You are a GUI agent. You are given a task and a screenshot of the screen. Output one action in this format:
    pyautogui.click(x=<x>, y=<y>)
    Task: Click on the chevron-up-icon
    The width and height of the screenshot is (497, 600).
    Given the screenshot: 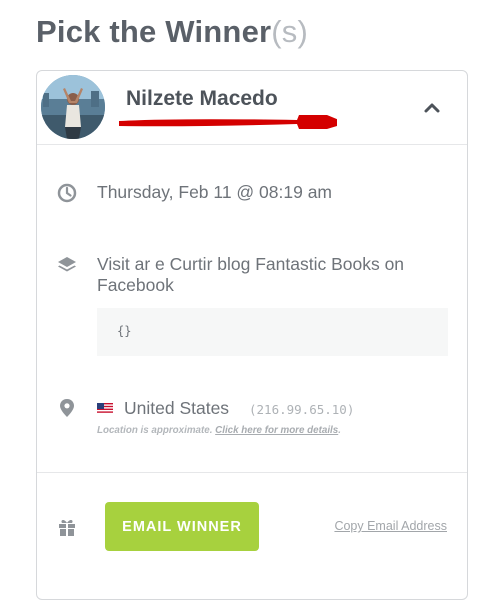 What is the action you would take?
    pyautogui.click(x=432, y=108)
    